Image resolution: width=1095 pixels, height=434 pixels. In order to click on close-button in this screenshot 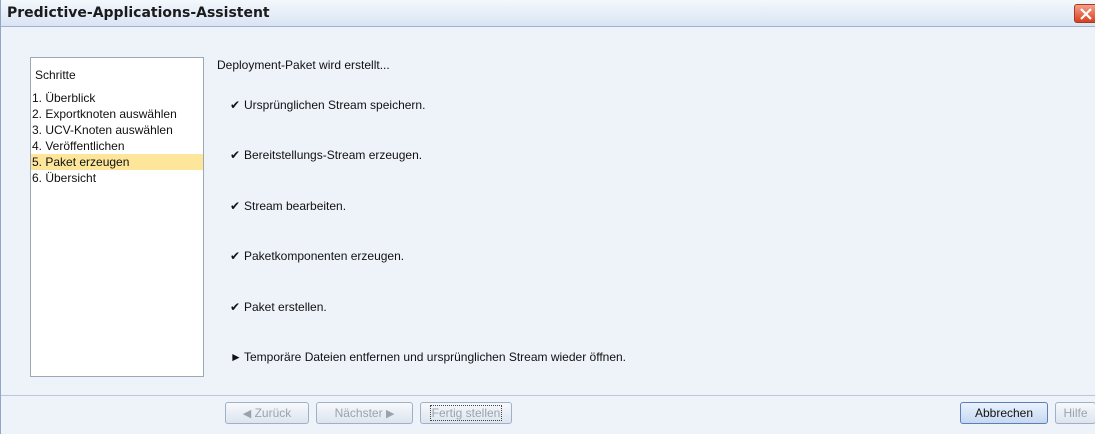, I will do `click(1084, 13)`.